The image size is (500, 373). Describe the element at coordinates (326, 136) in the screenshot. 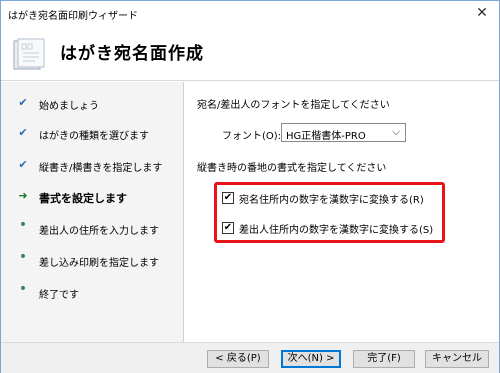

I see `font-dropdown-value: HG正楷書体-PRO` at that location.